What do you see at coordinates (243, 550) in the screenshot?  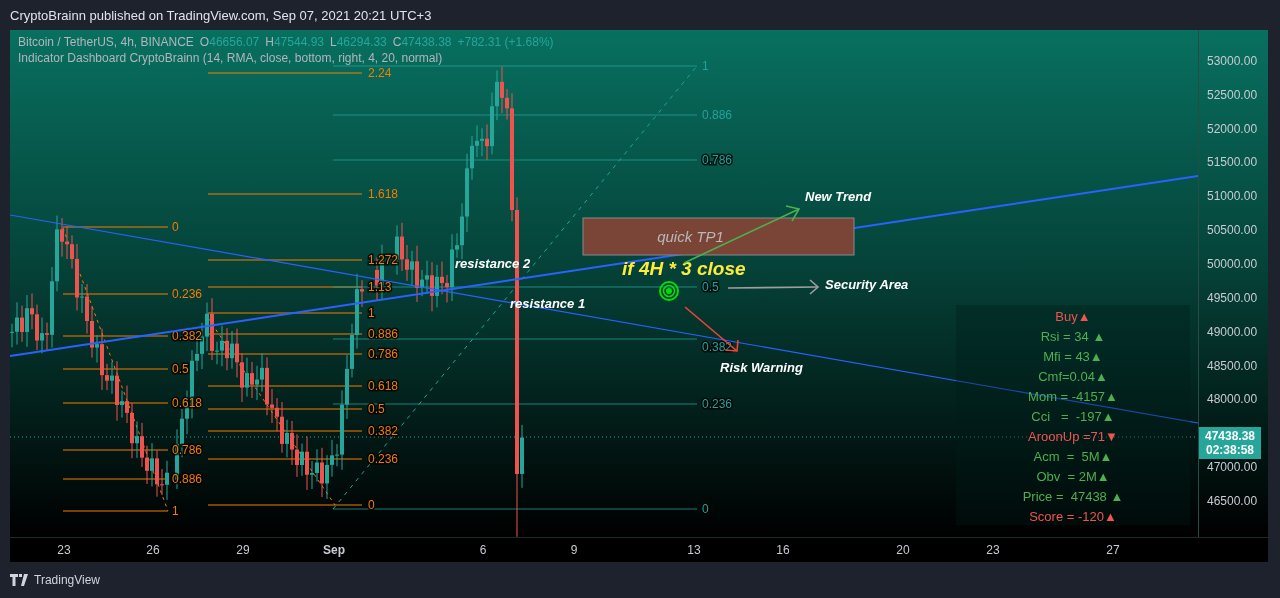 I see `time-axis-label: 29` at bounding box center [243, 550].